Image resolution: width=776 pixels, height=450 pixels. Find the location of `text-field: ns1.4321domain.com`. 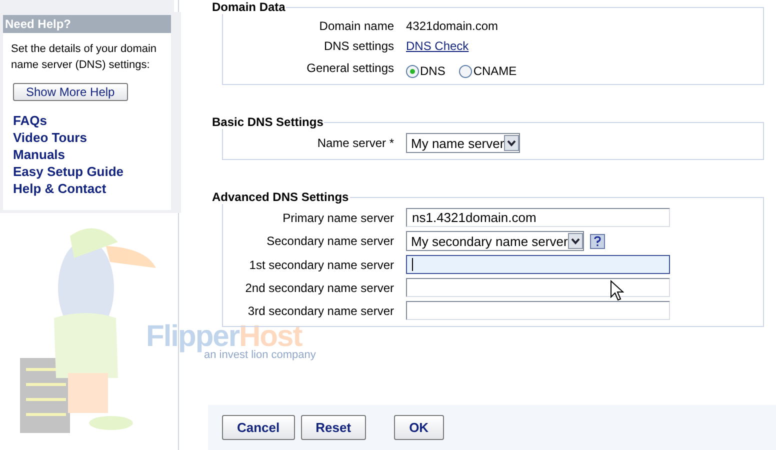

text-field: ns1.4321domain.com is located at coordinates (538, 217).